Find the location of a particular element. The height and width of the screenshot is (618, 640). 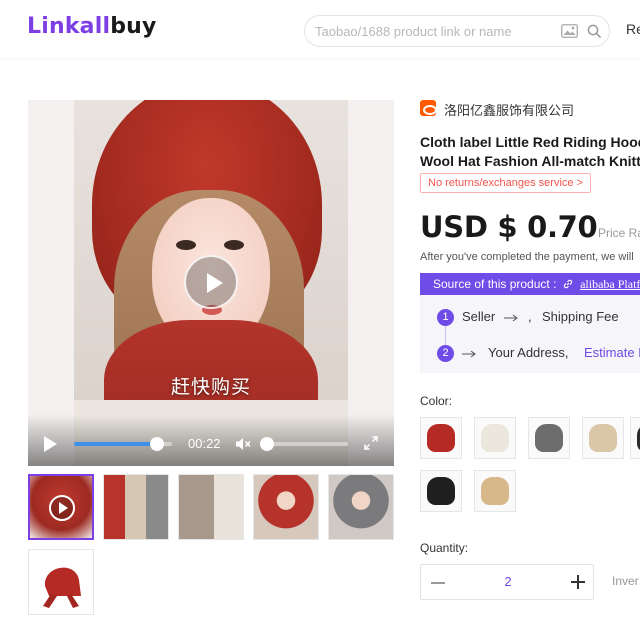

video-progress-bar is located at coordinates (123, 444).